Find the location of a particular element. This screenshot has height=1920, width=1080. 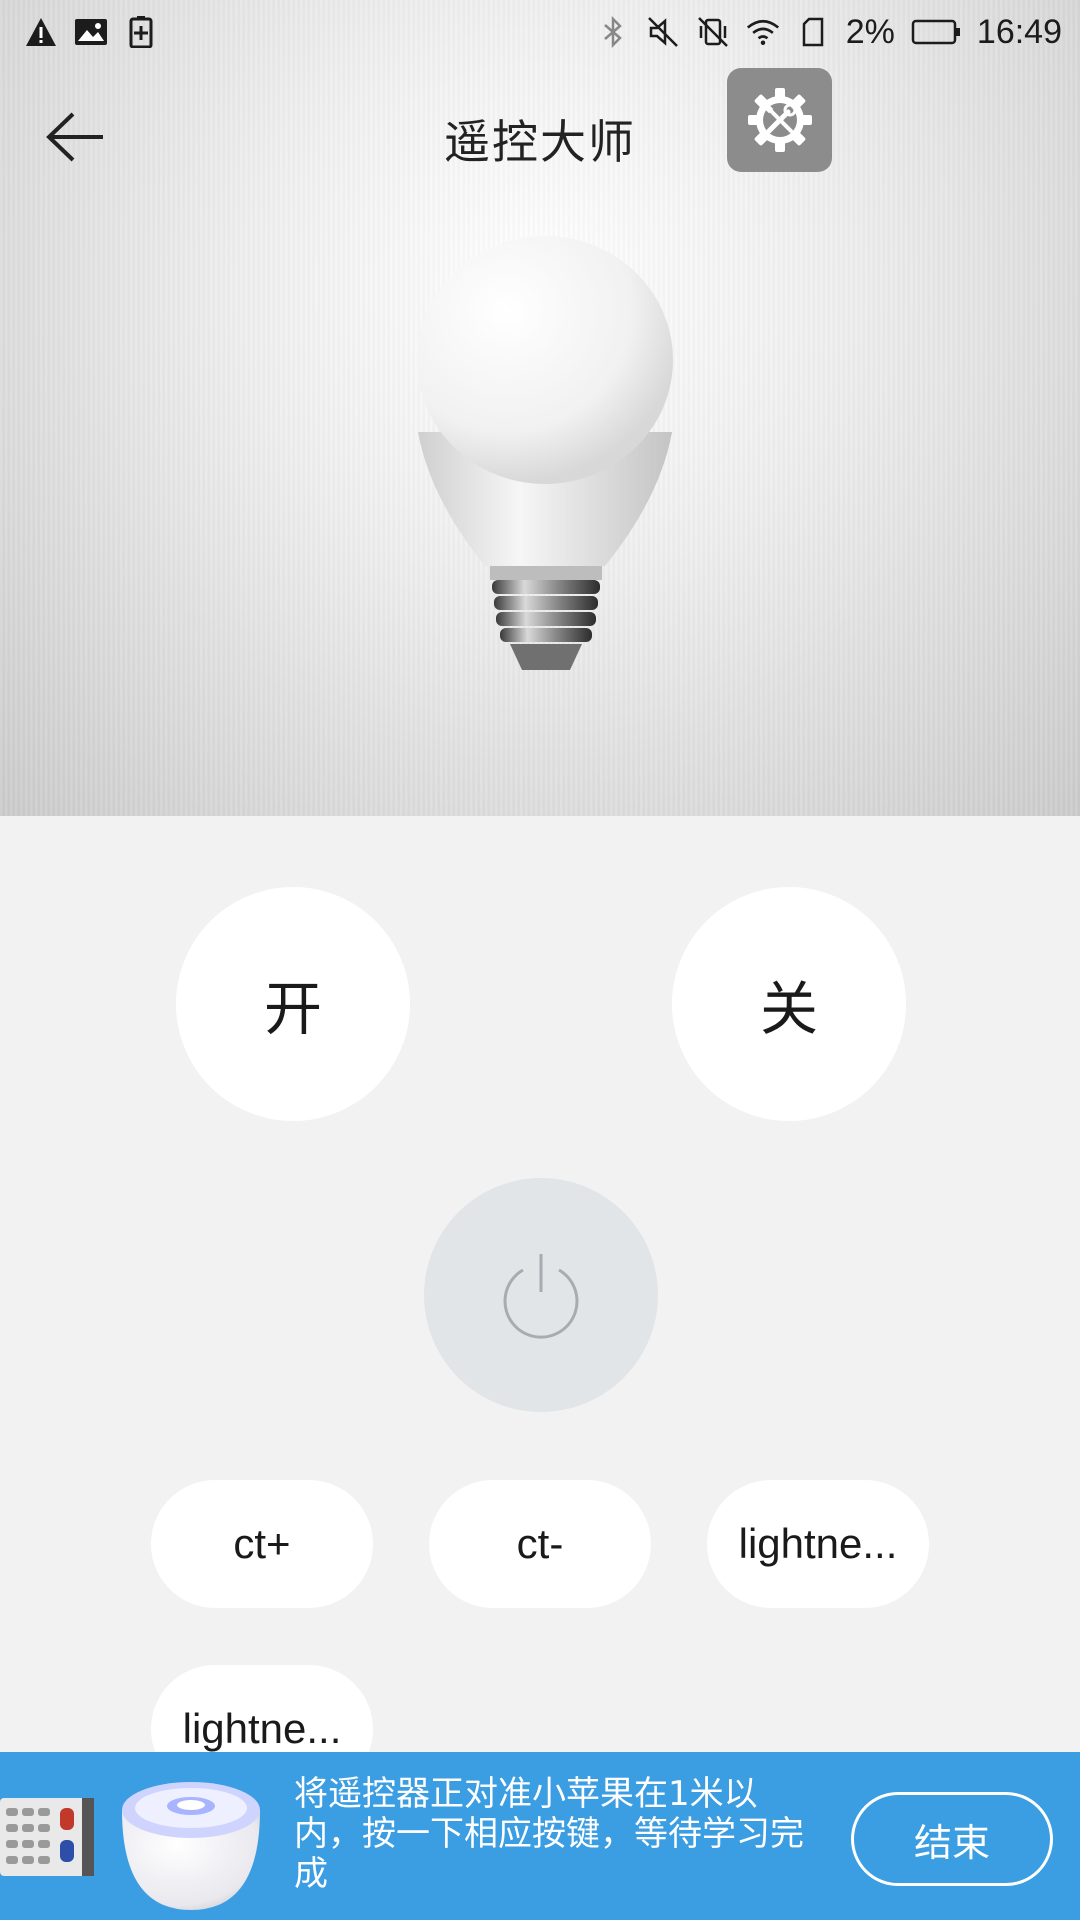

status-bar: 2% 16:49 is located at coordinates (540, 32).